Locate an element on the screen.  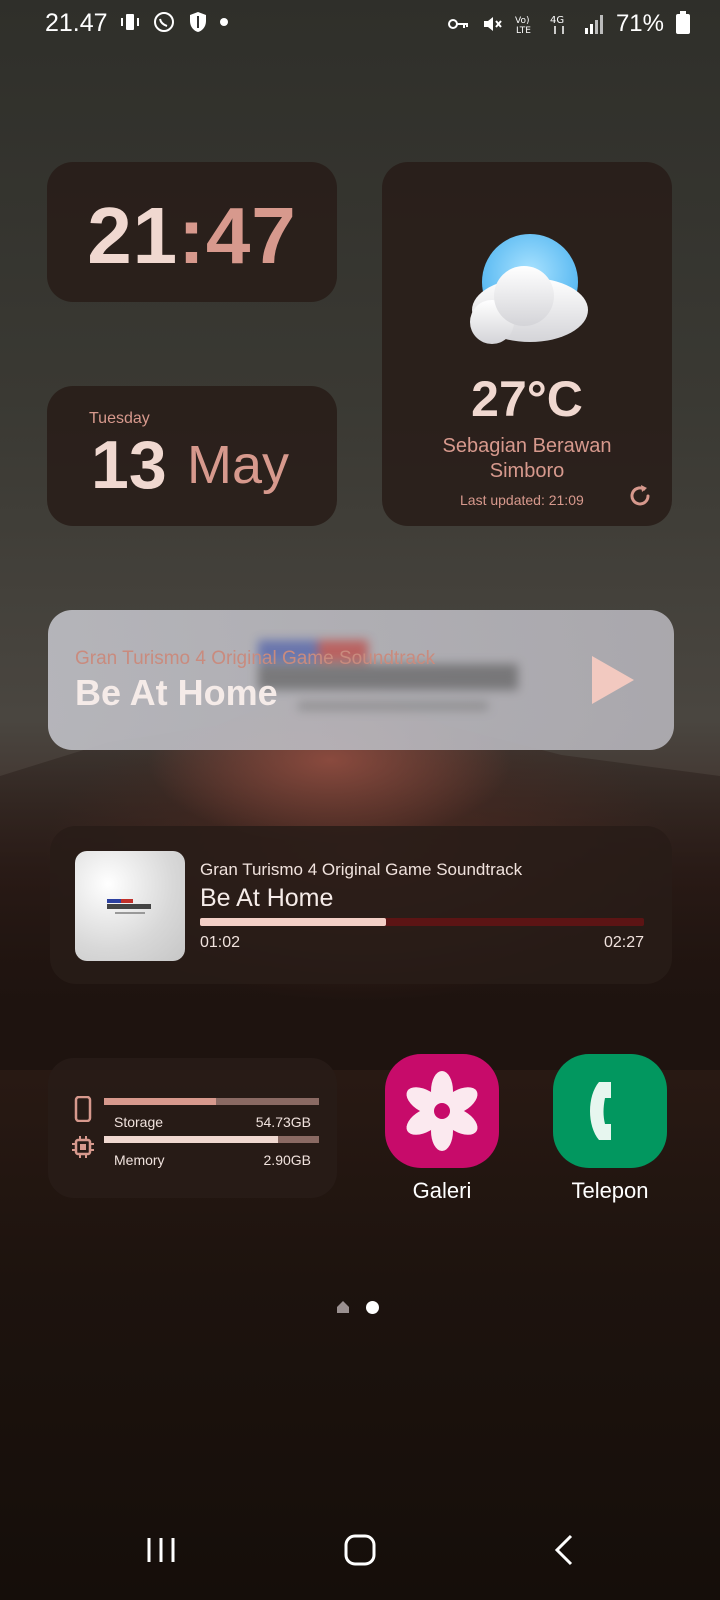
whatsapp-icon is located at coordinates (164, 22).